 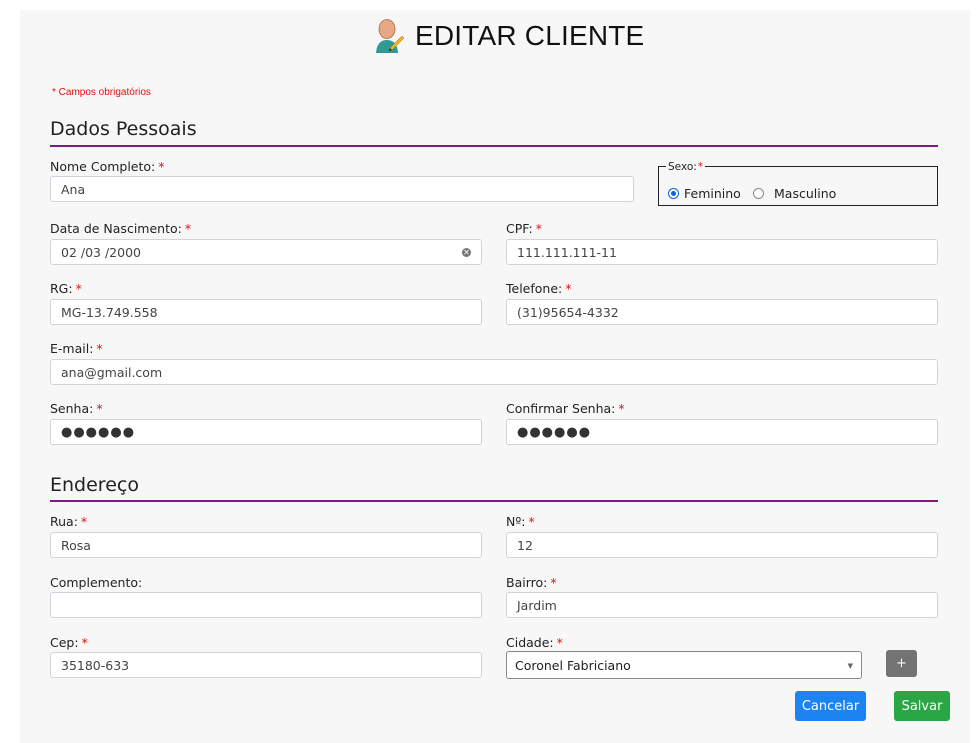 What do you see at coordinates (722, 545) in the screenshot?
I see `numero-input: 12` at bounding box center [722, 545].